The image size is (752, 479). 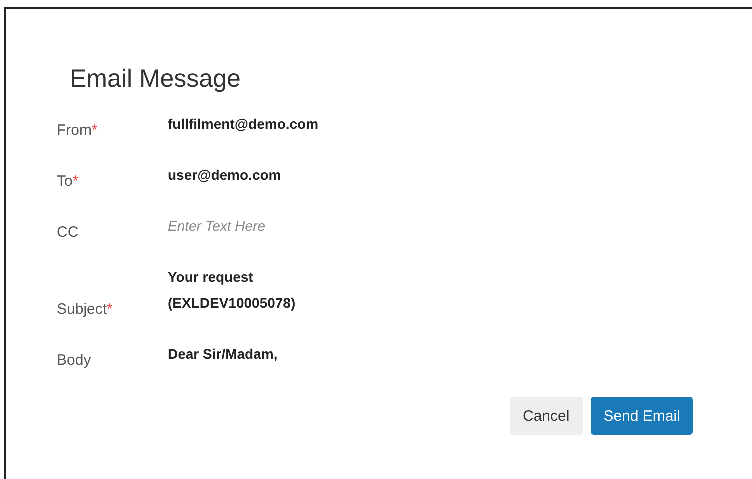 What do you see at coordinates (68, 182) in the screenshot?
I see `field-label: To*` at bounding box center [68, 182].